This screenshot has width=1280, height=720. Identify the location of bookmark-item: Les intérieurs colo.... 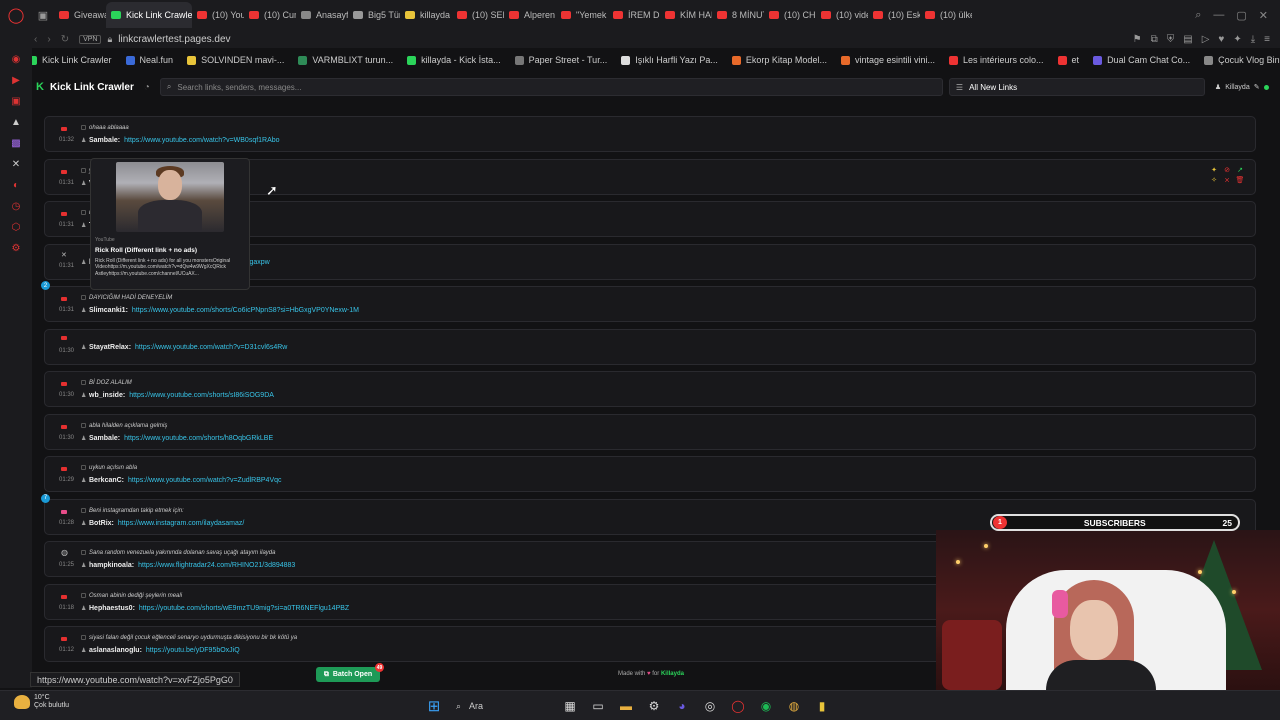
(996, 60).